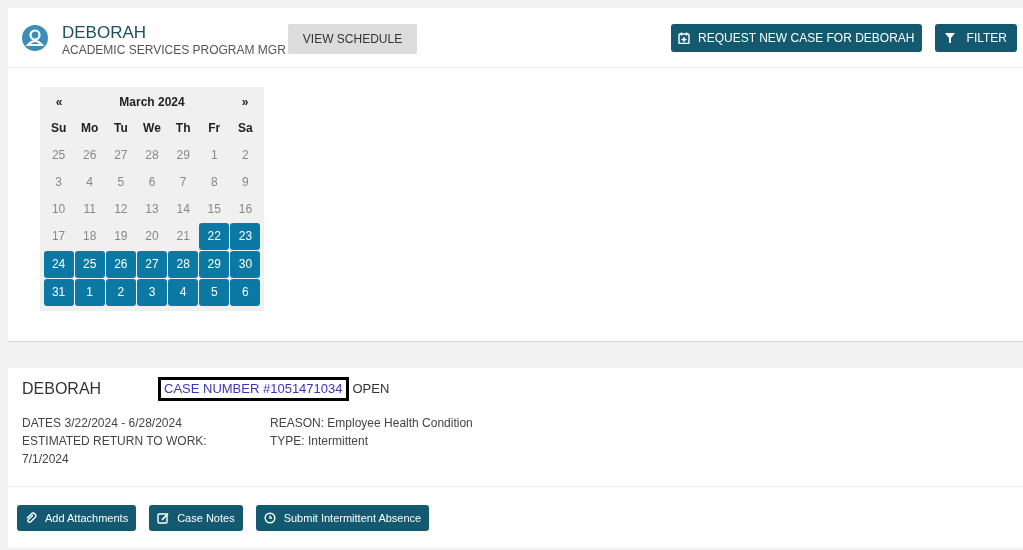  I want to click on case-dates: DATES 3/22/2024 - 6/28/2024, so click(102, 423).